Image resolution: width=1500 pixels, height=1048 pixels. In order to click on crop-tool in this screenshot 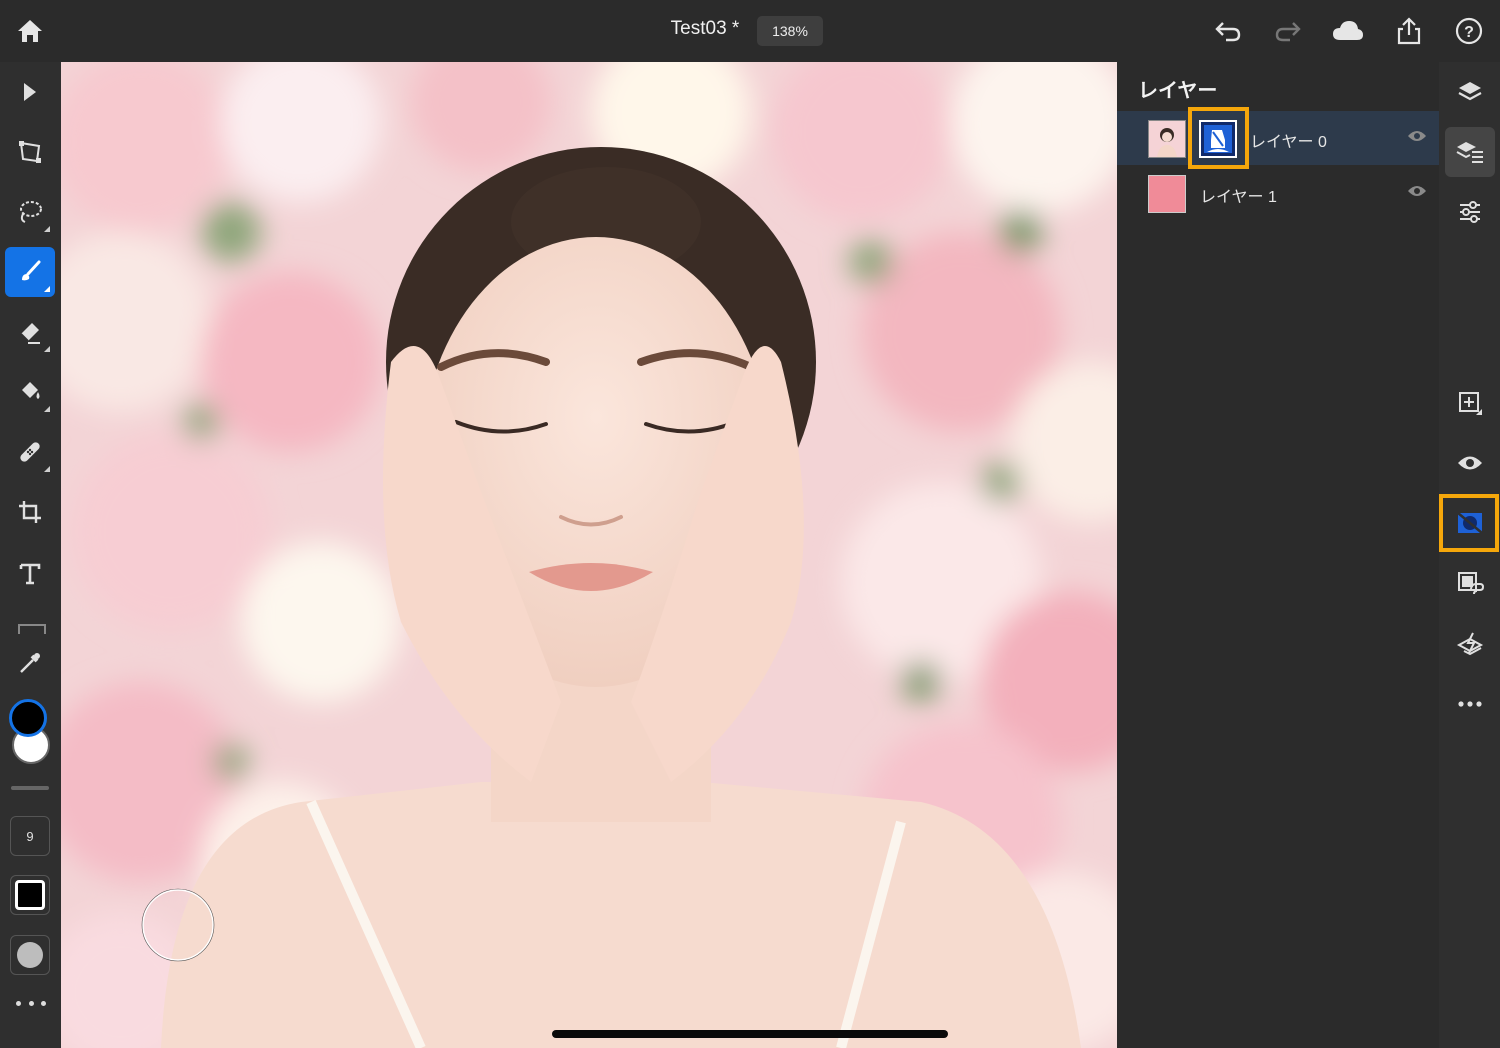, I will do `click(30, 512)`.